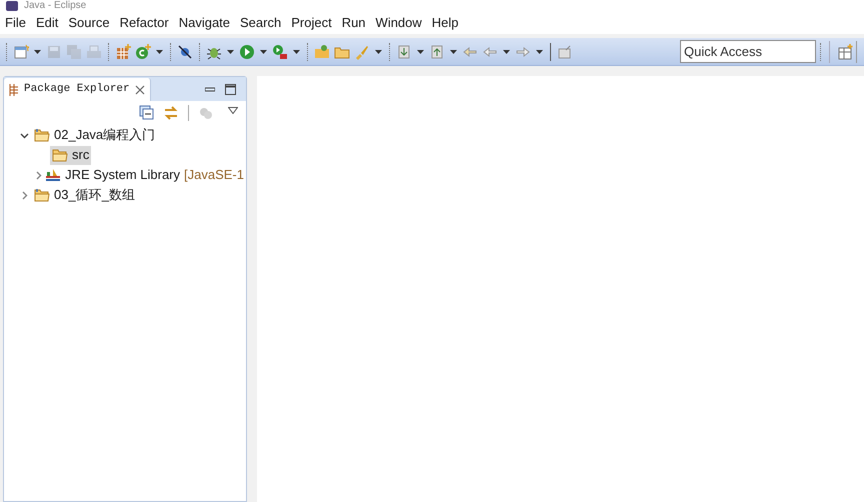 The image size is (864, 502). What do you see at coordinates (89, 23) in the screenshot?
I see `menu-item: Source` at bounding box center [89, 23].